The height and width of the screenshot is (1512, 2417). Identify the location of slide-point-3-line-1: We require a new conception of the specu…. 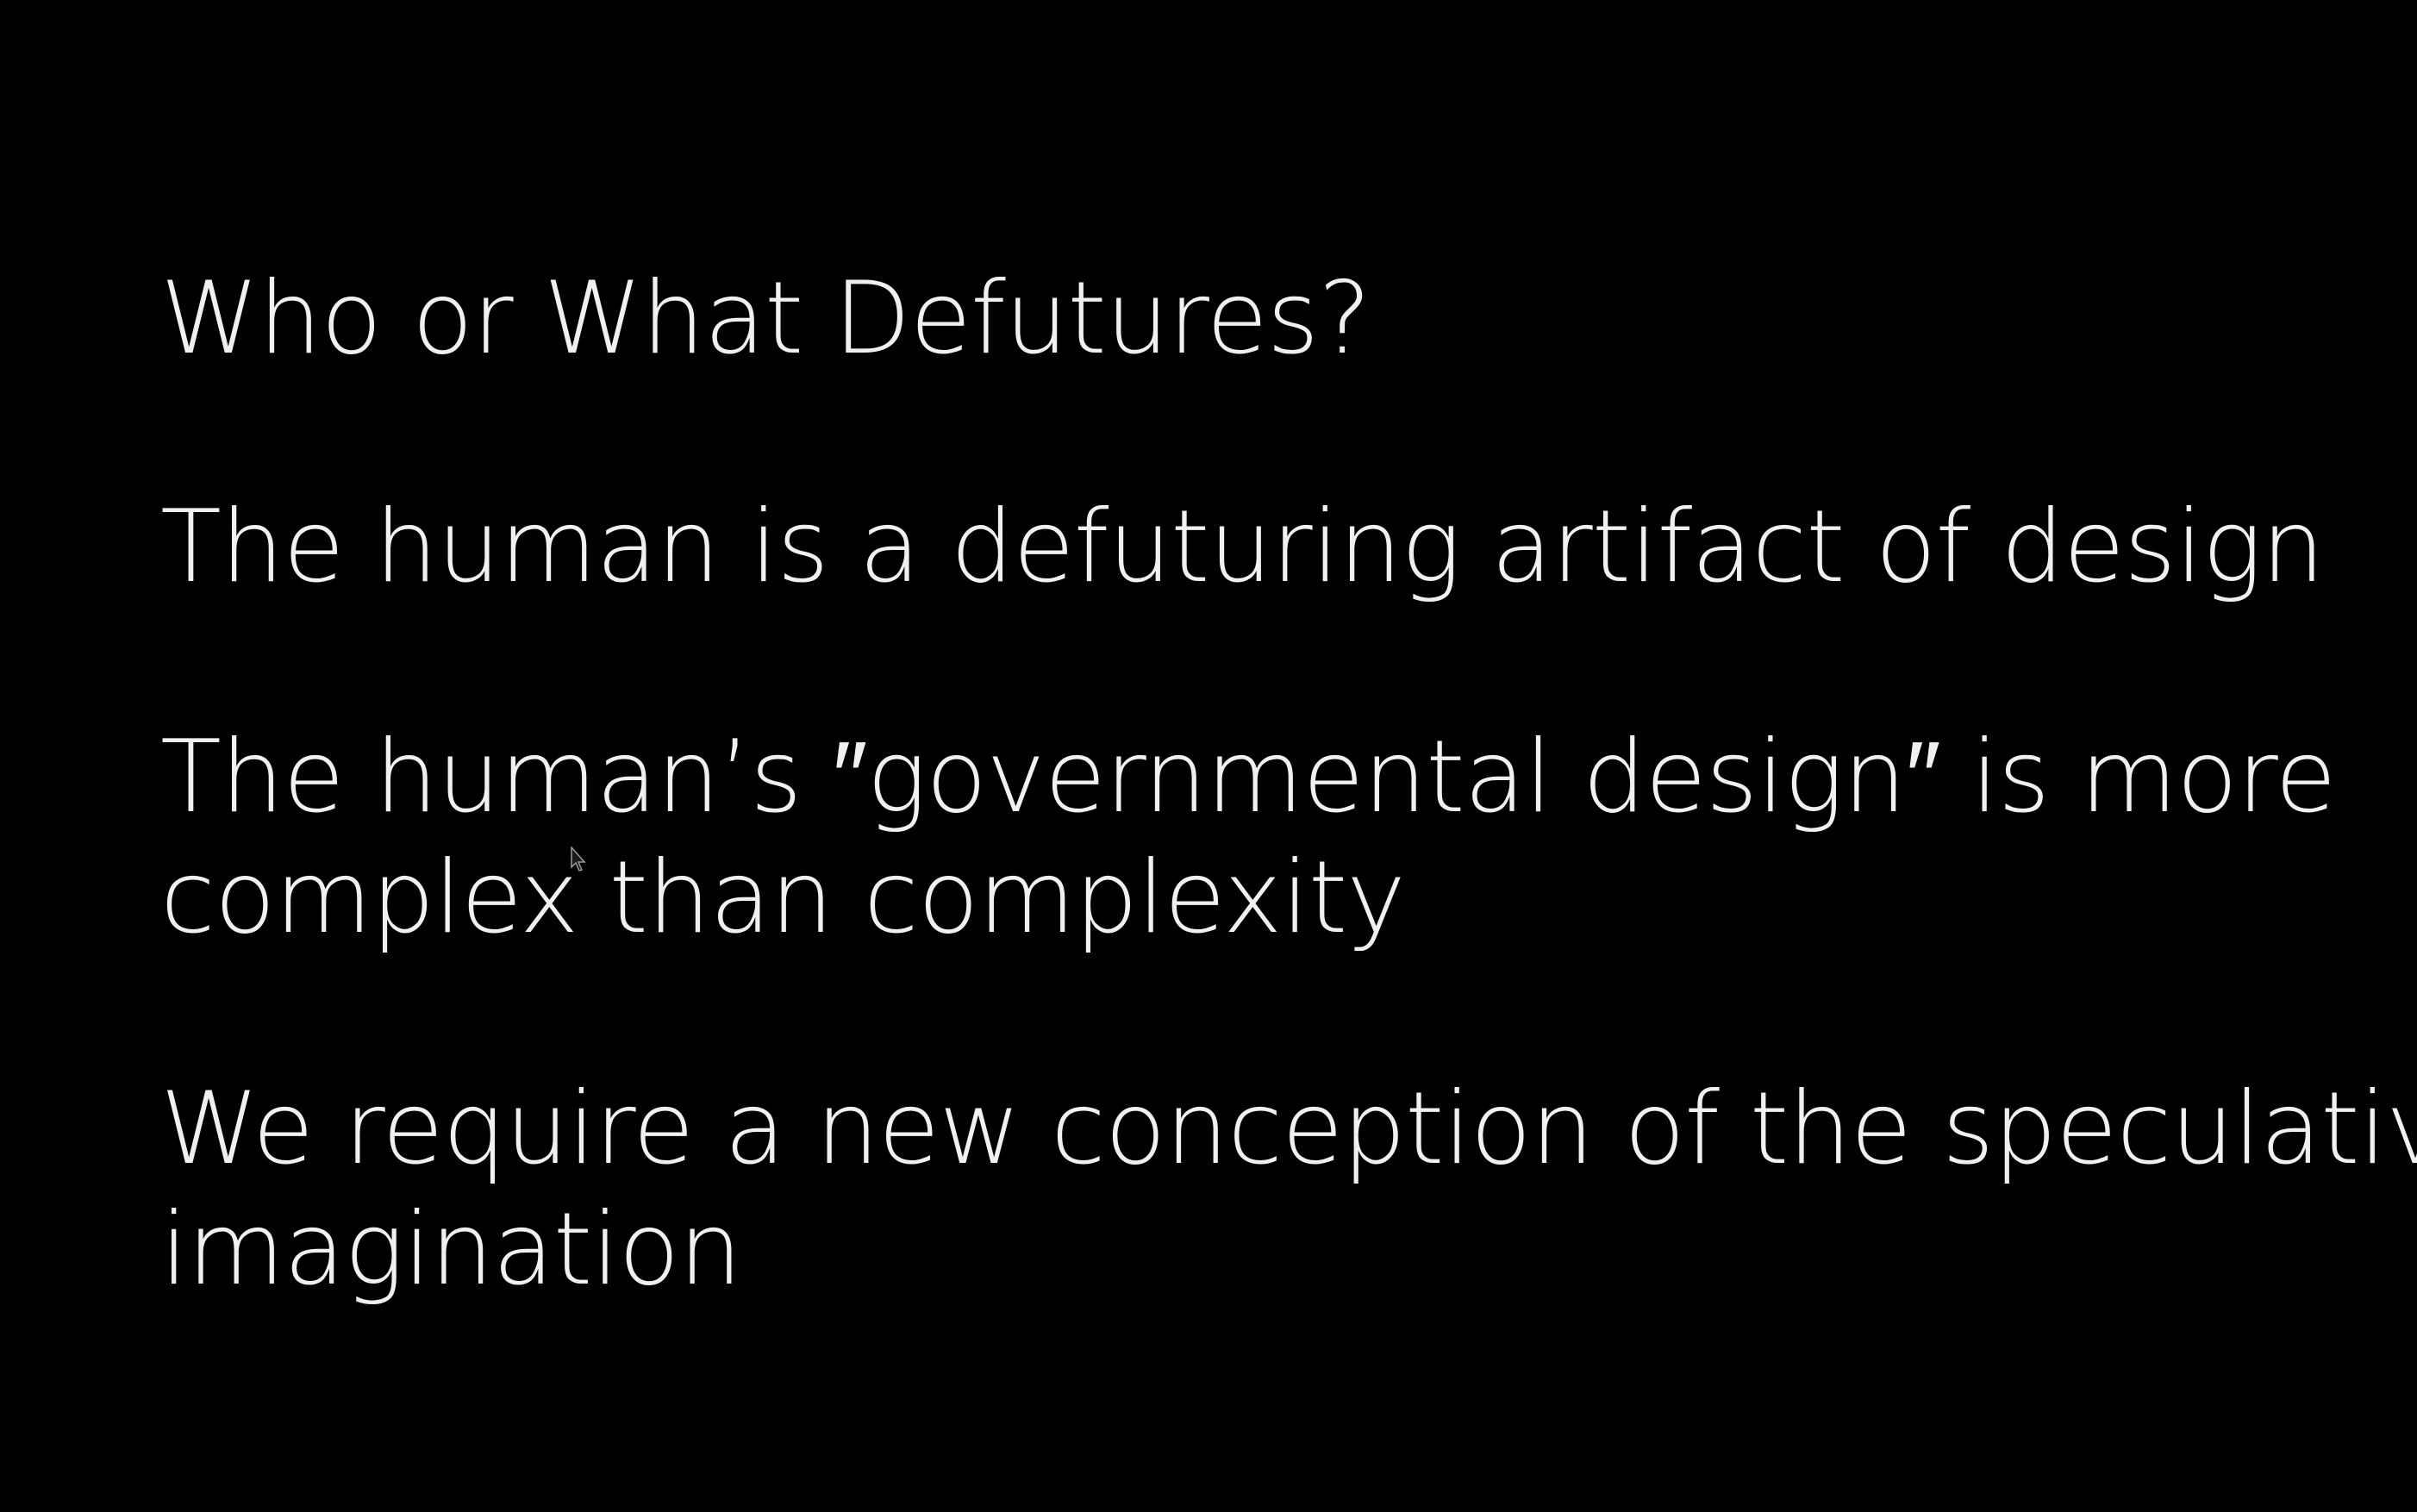
(1288, 1129).